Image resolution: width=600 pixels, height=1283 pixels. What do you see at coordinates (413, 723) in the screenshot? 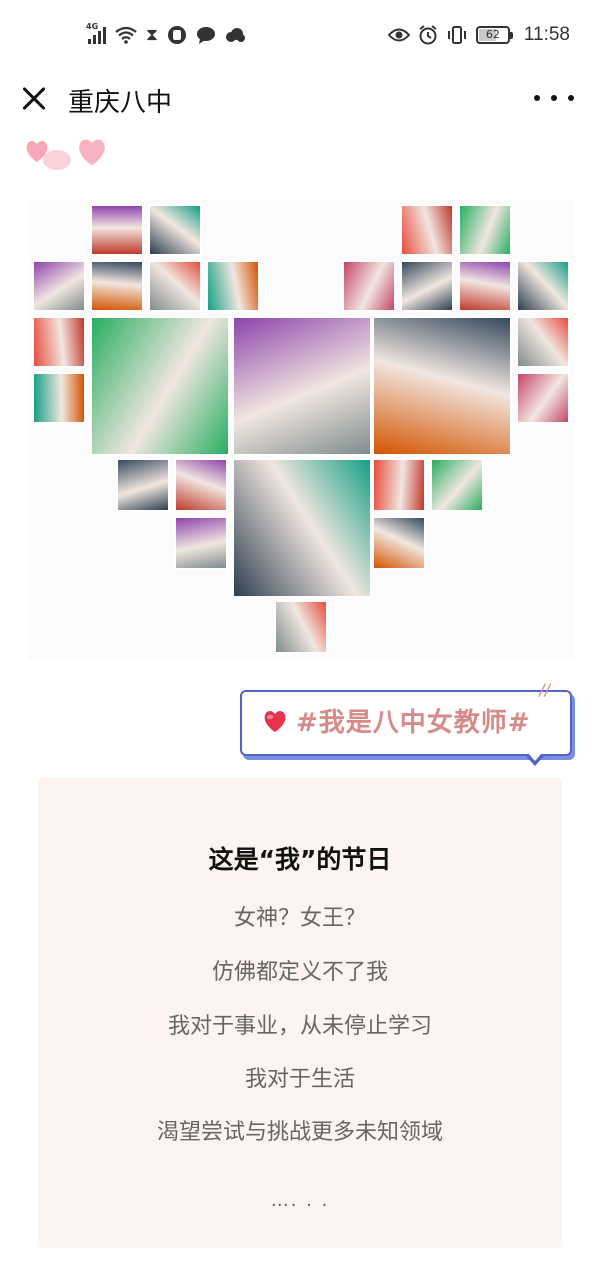
I see `hashtag-text: #我是八中女教师#` at bounding box center [413, 723].